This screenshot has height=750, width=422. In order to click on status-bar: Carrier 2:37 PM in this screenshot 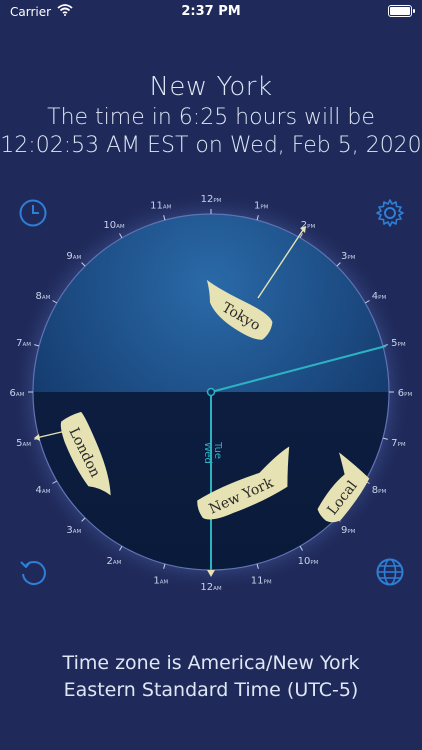, I will do `click(211, 12)`.